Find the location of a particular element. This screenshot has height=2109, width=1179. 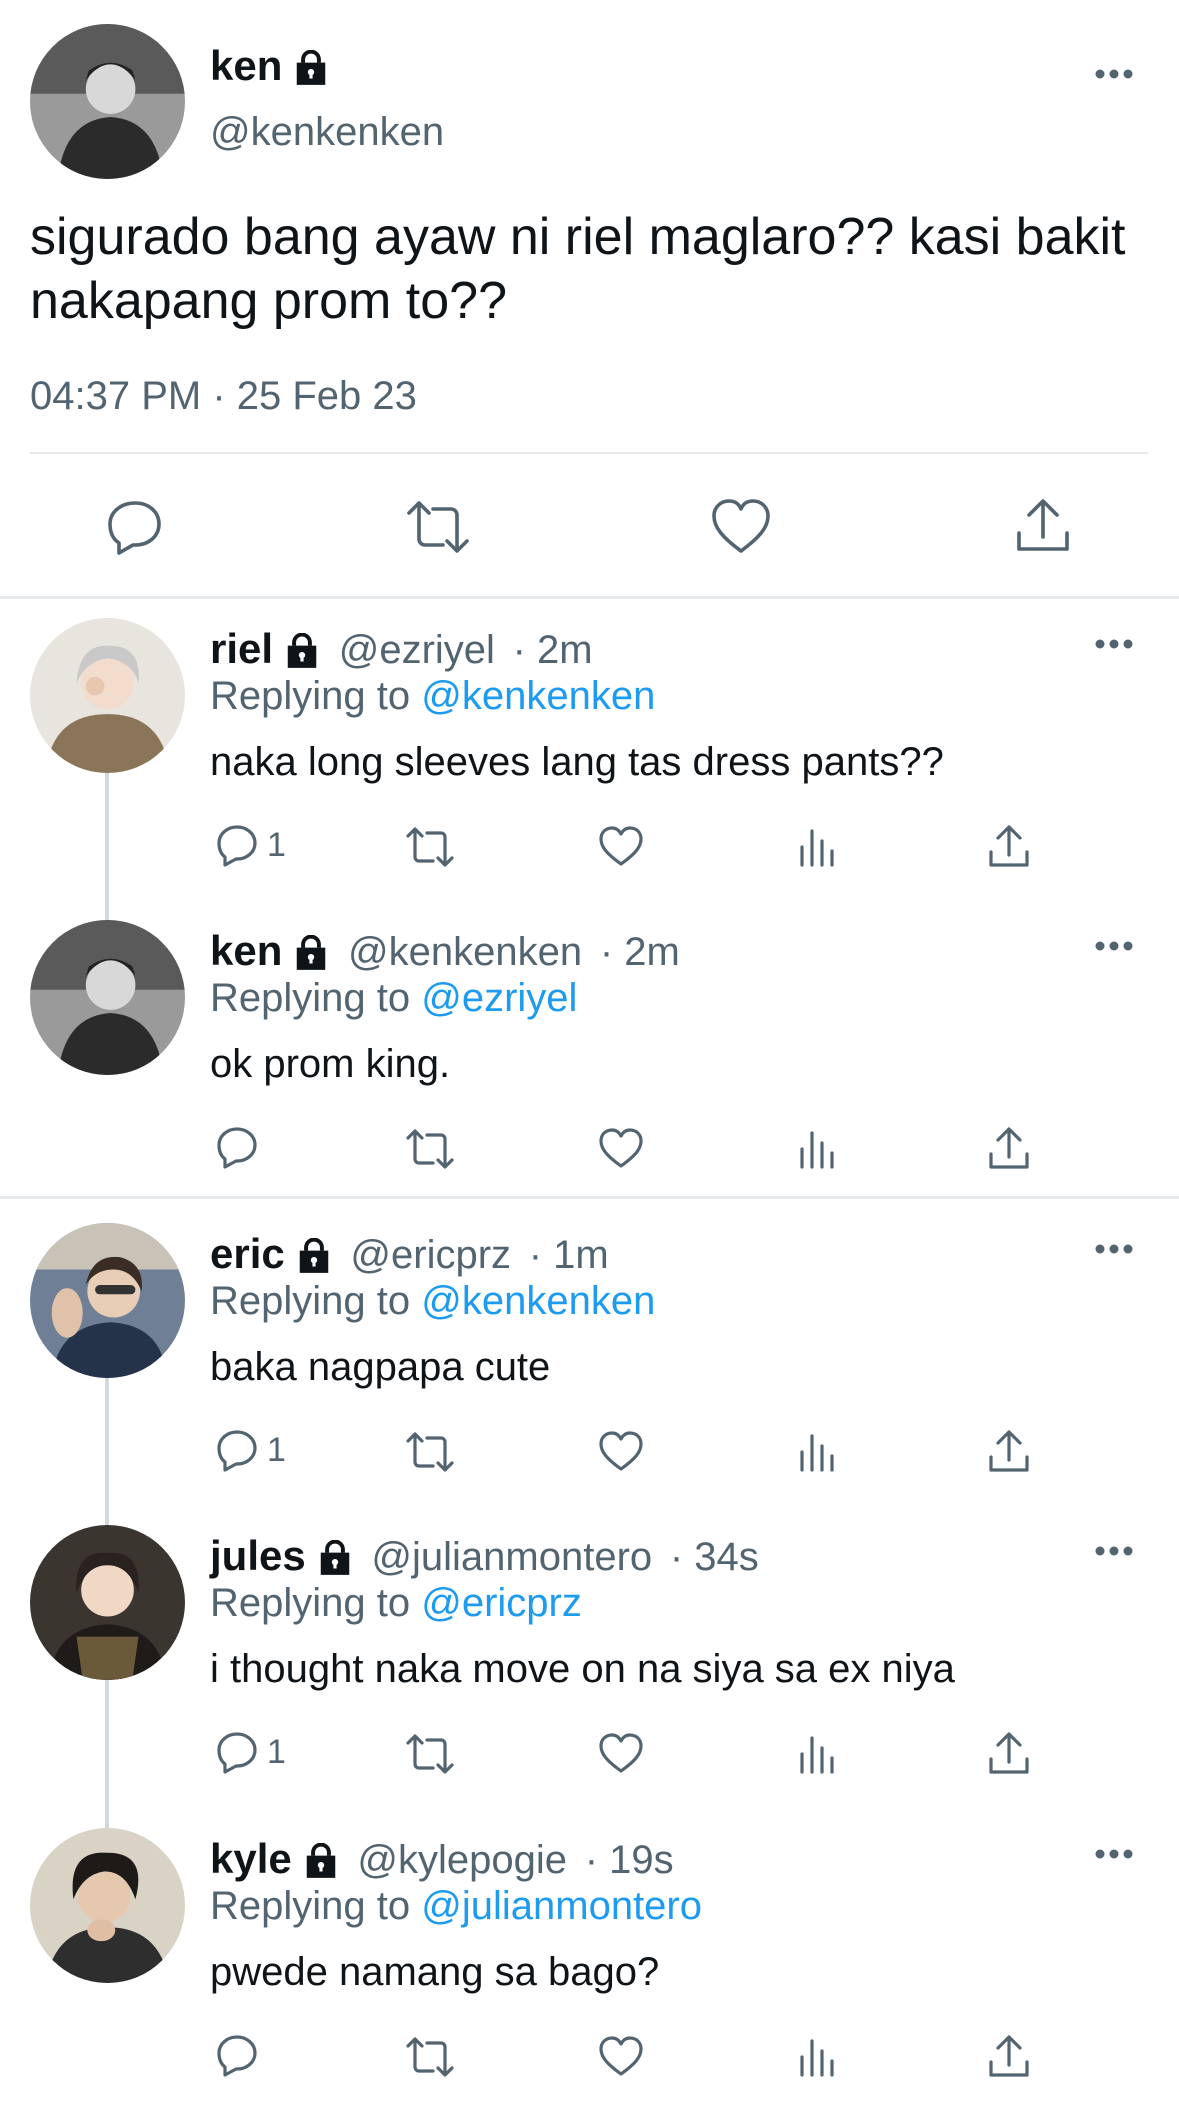

reply-time: · 1m is located at coordinates (569, 1255).